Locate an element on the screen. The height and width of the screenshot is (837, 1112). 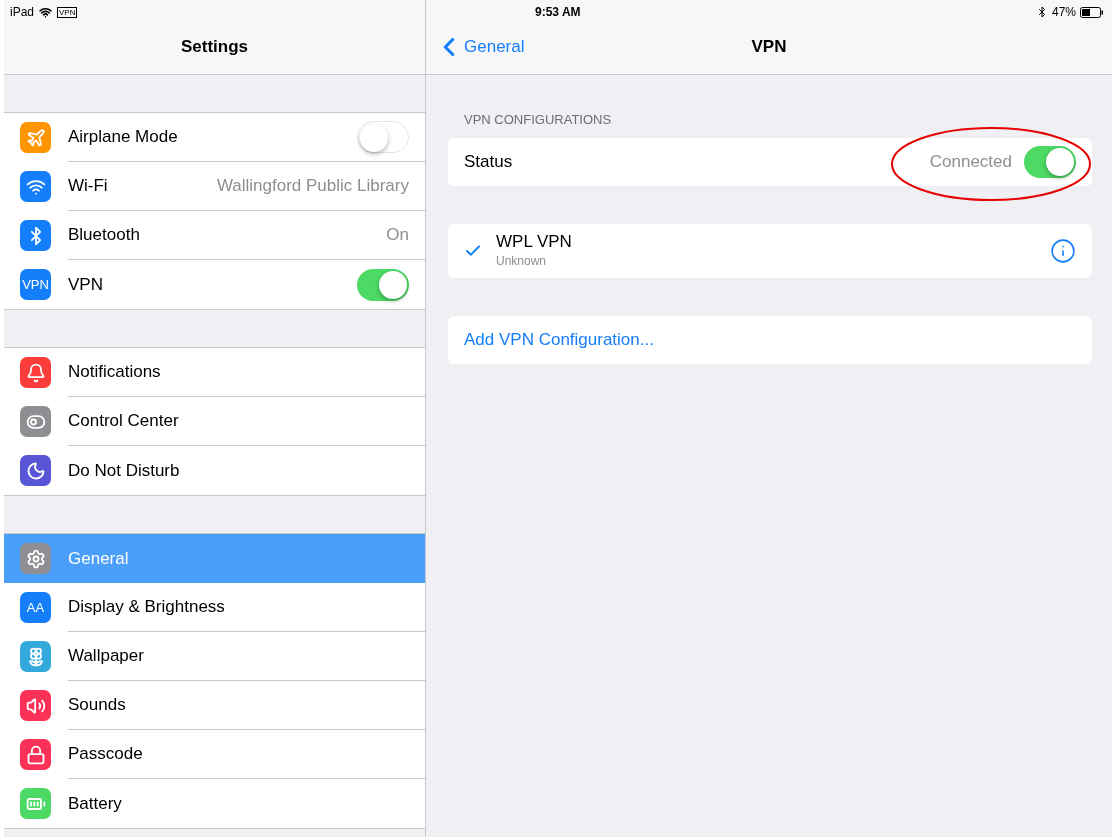
clock-time: 9:53 AM is located at coordinates (558, 12).